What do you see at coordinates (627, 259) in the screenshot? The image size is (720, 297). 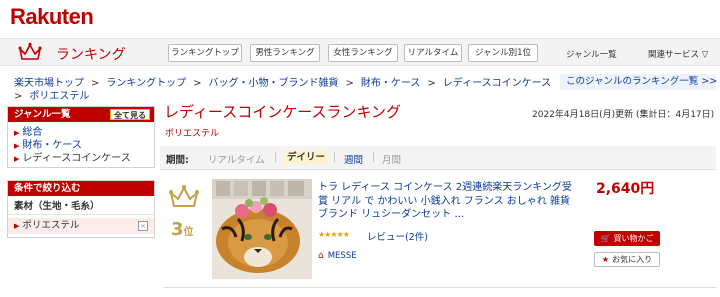 I see `favorite-button: ★ お気に入り` at bounding box center [627, 259].